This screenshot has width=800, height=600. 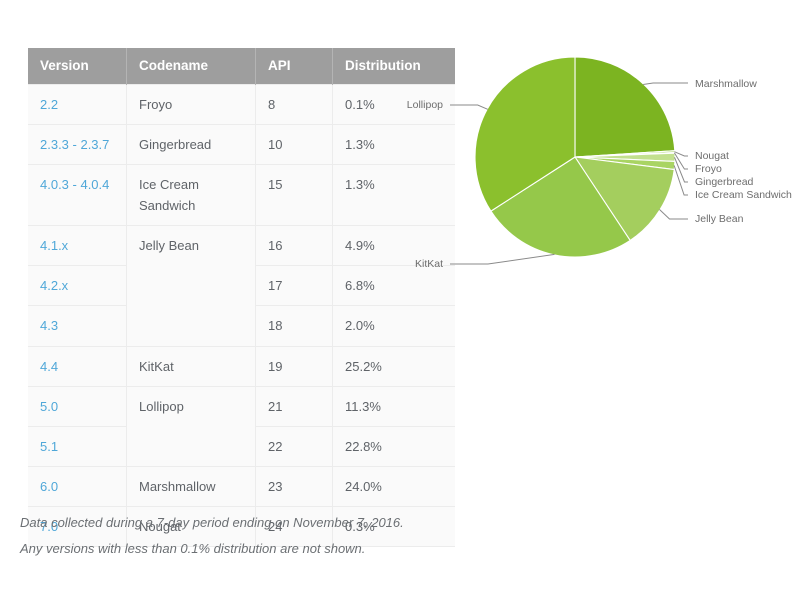 What do you see at coordinates (294, 326) in the screenshot?
I see `cell-api: 18` at bounding box center [294, 326].